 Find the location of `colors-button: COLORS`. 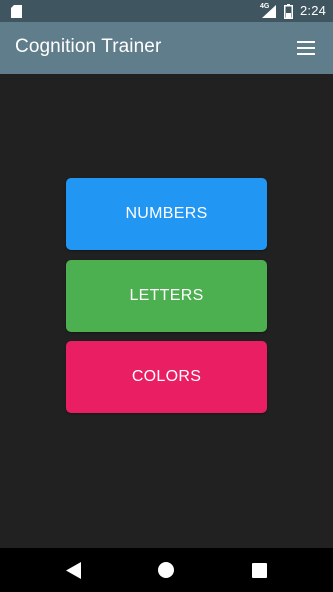

colors-button: COLORS is located at coordinates (166, 377).